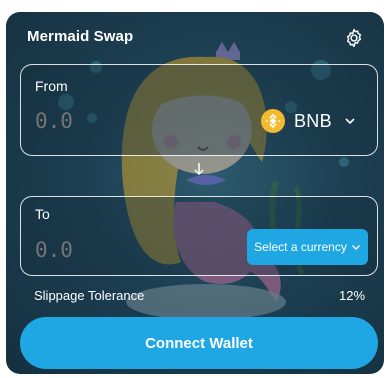 This screenshot has height=378, width=387. What do you see at coordinates (42, 214) in the screenshot?
I see `to-label: To` at bounding box center [42, 214].